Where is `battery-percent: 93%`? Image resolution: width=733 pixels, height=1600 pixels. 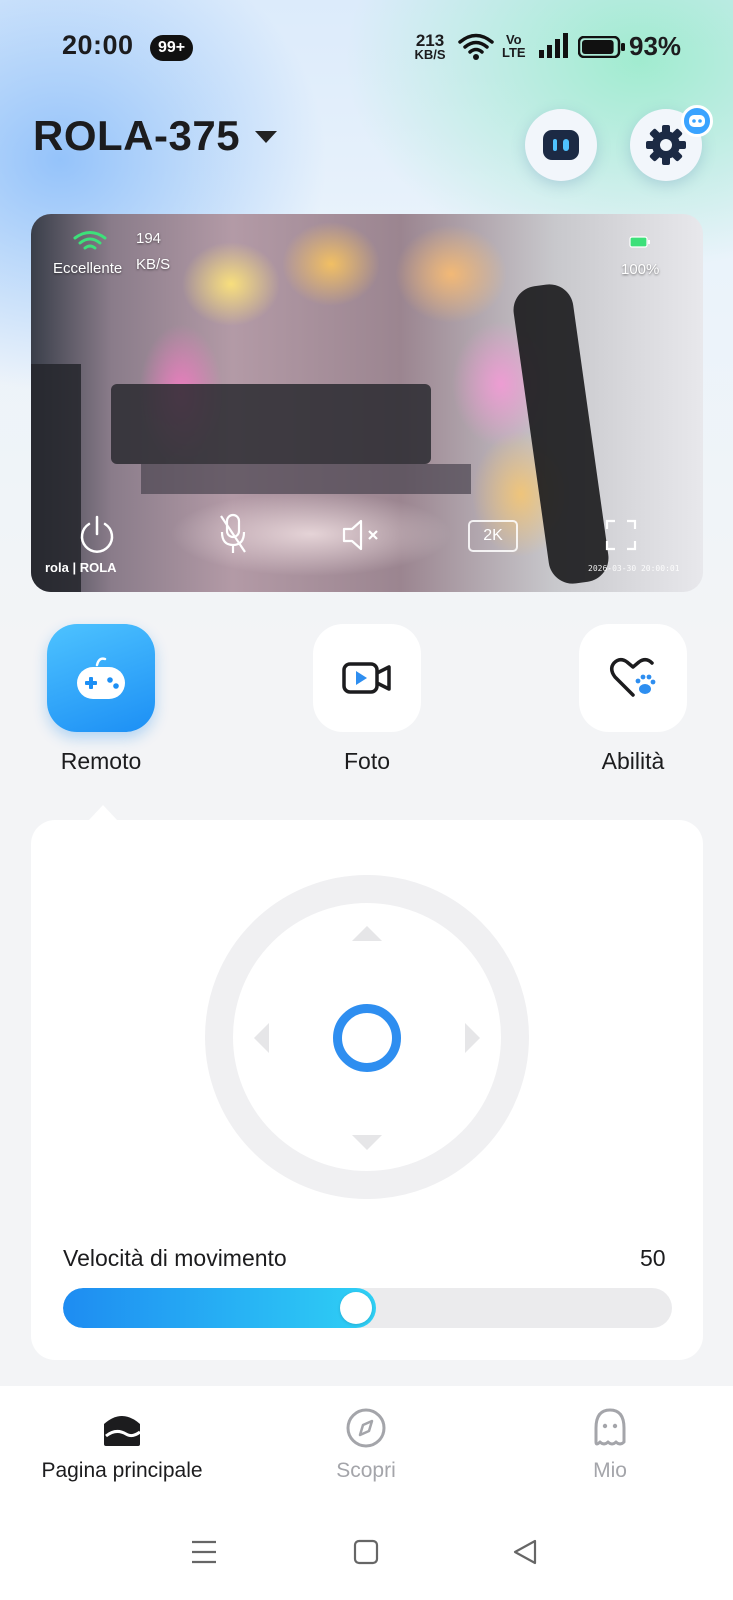
battery-percent: 93% is located at coordinates (655, 46).